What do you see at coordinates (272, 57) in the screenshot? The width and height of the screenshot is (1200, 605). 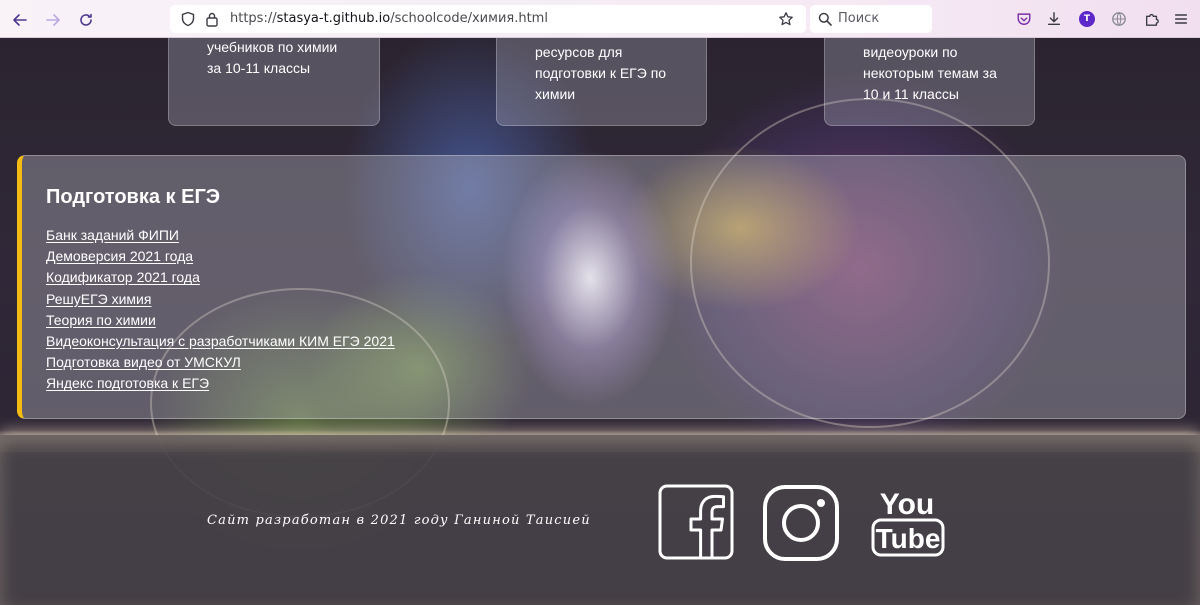 I see `card-textbooks-text: учебников по химии за 10-11 классы` at bounding box center [272, 57].